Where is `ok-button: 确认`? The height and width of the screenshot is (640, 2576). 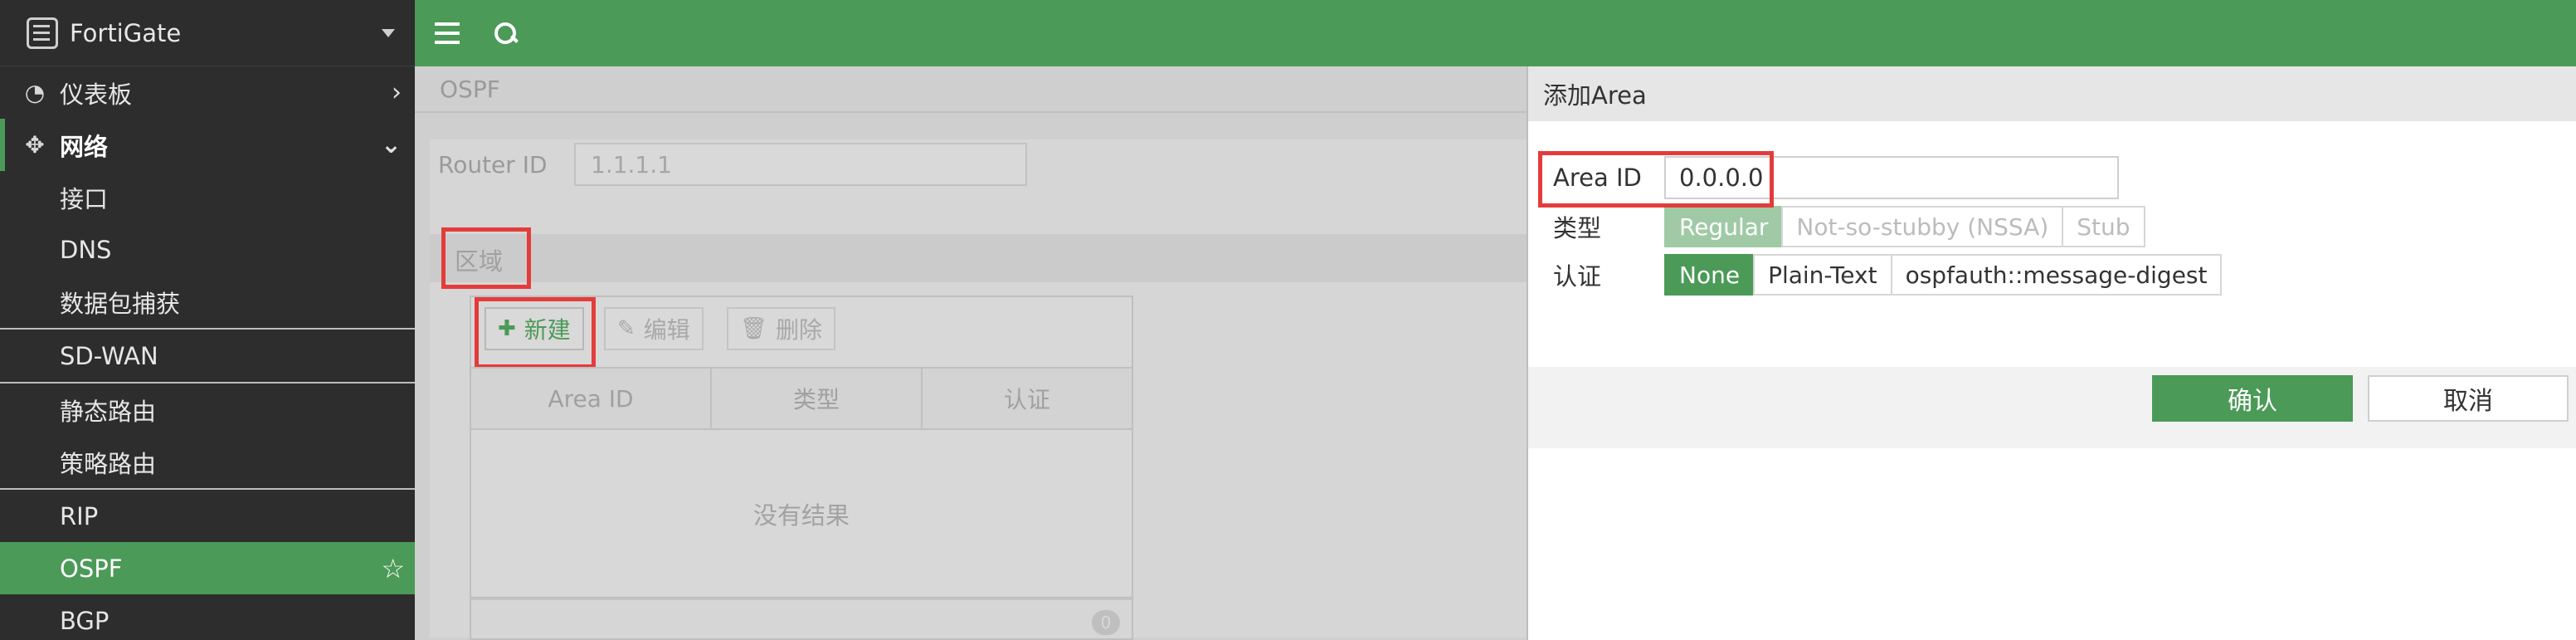
ok-button: 确认 is located at coordinates (2252, 398).